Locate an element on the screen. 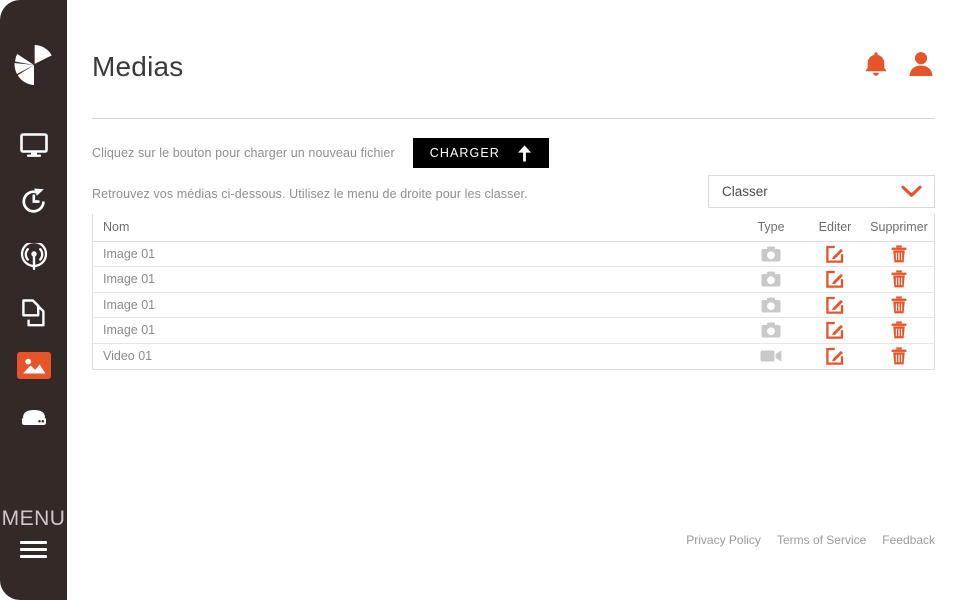 This screenshot has height=600, width=960. column-header-type: Type is located at coordinates (771, 228).